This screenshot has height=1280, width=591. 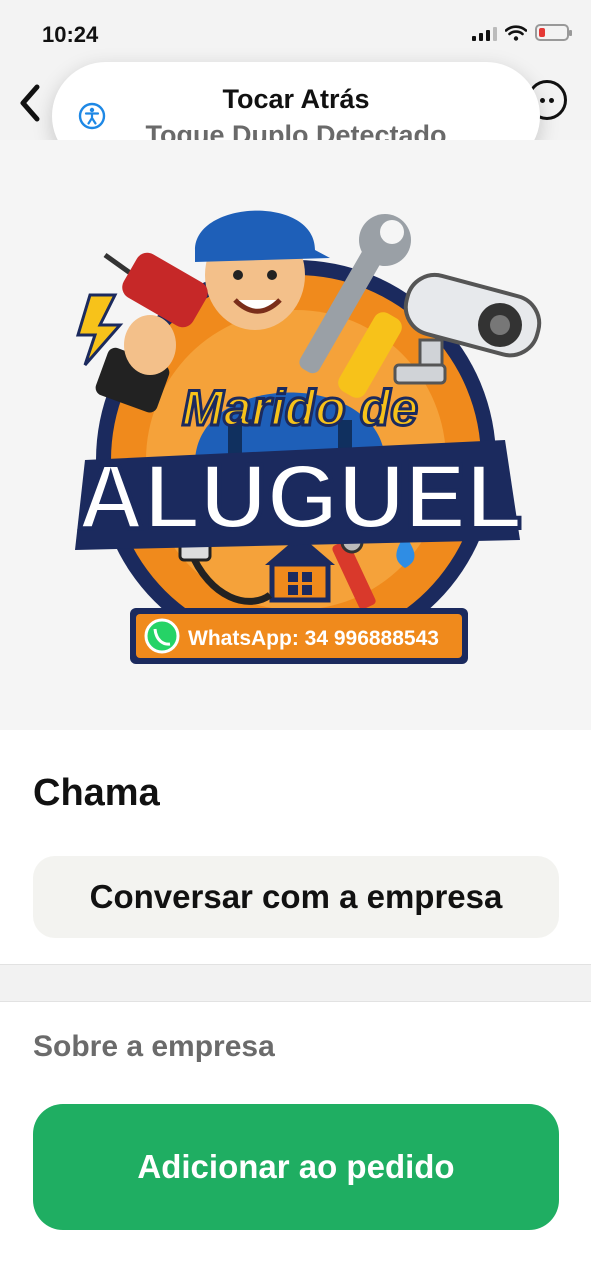 What do you see at coordinates (516, 32) in the screenshot?
I see `wifi-icon` at bounding box center [516, 32].